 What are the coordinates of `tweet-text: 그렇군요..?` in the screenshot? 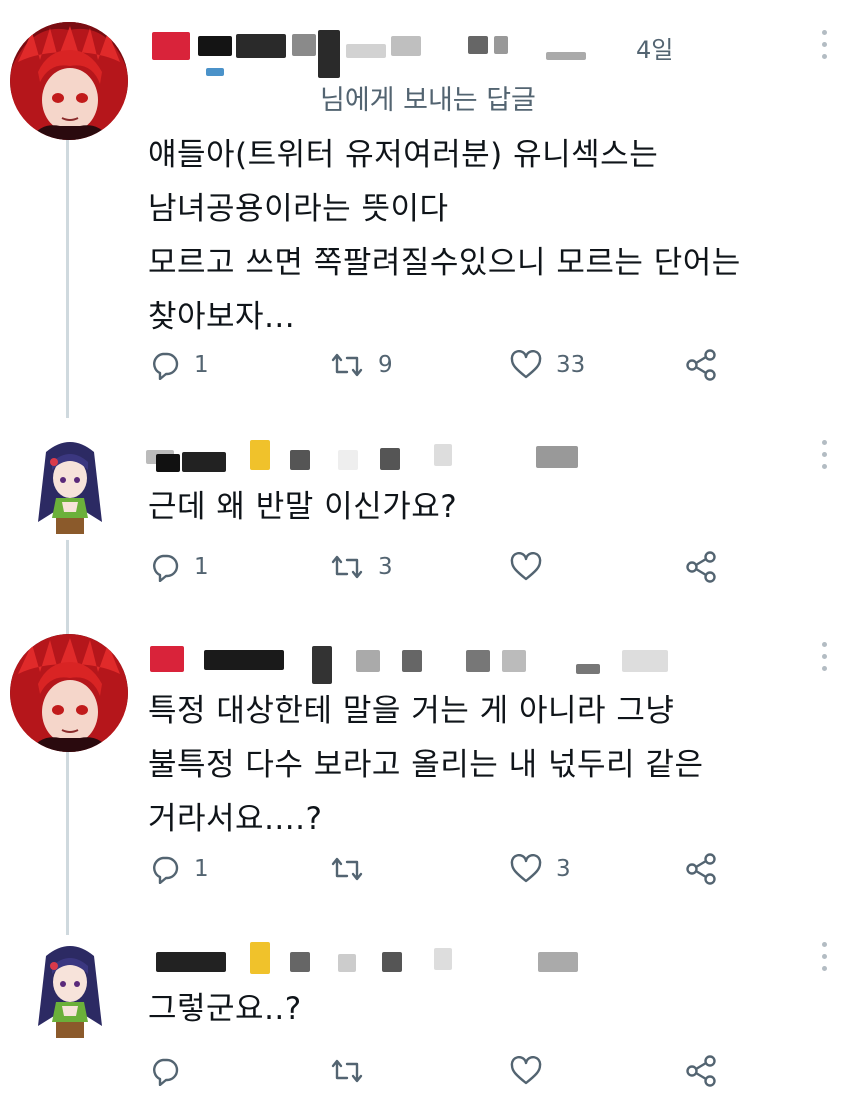 It's located at (225, 1009).